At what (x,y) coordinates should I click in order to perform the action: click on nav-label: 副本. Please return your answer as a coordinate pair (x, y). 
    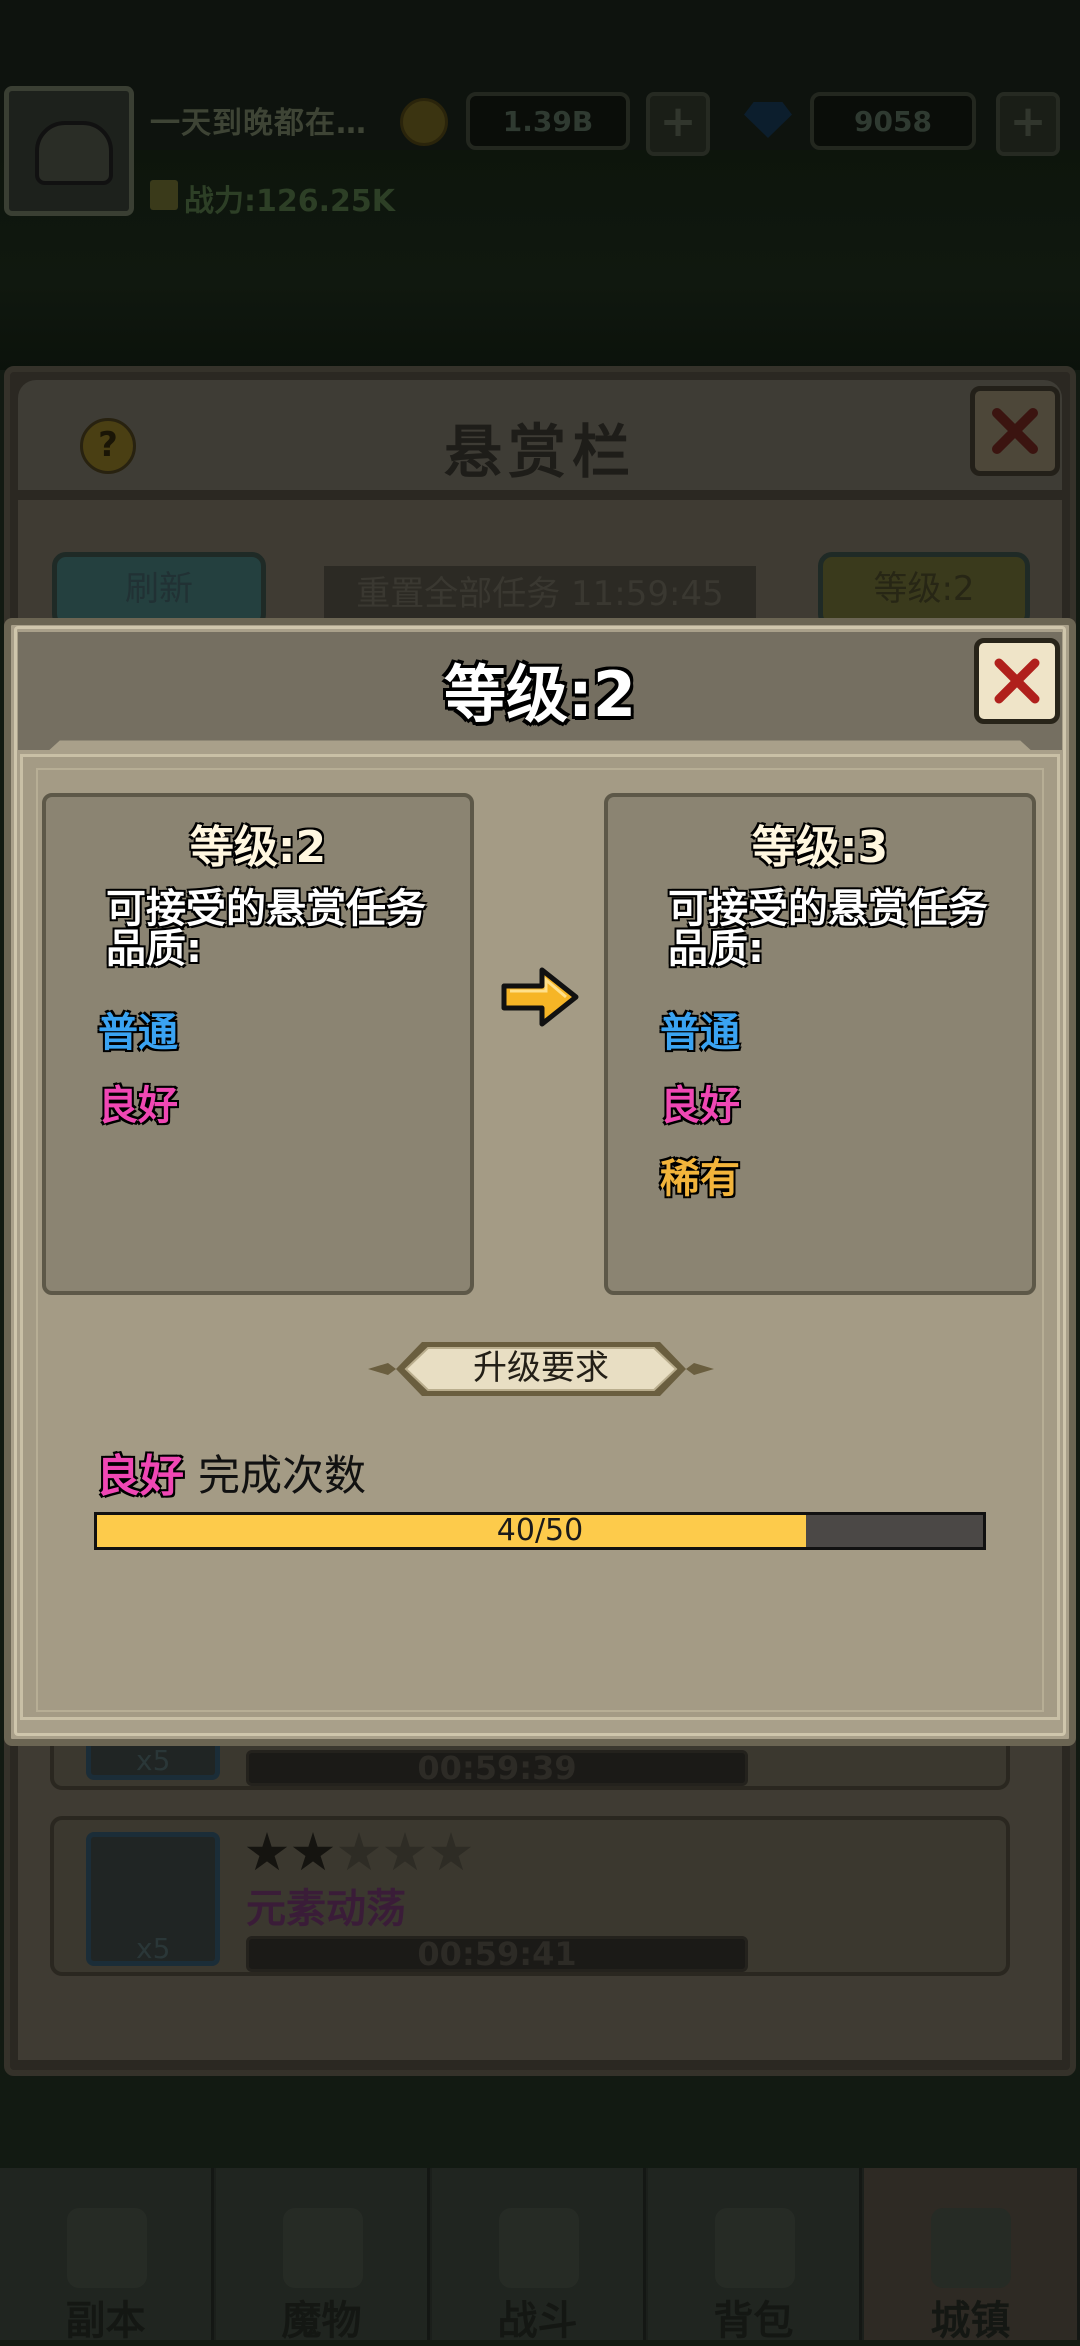
    Looking at the image, I should click on (105, 2321).